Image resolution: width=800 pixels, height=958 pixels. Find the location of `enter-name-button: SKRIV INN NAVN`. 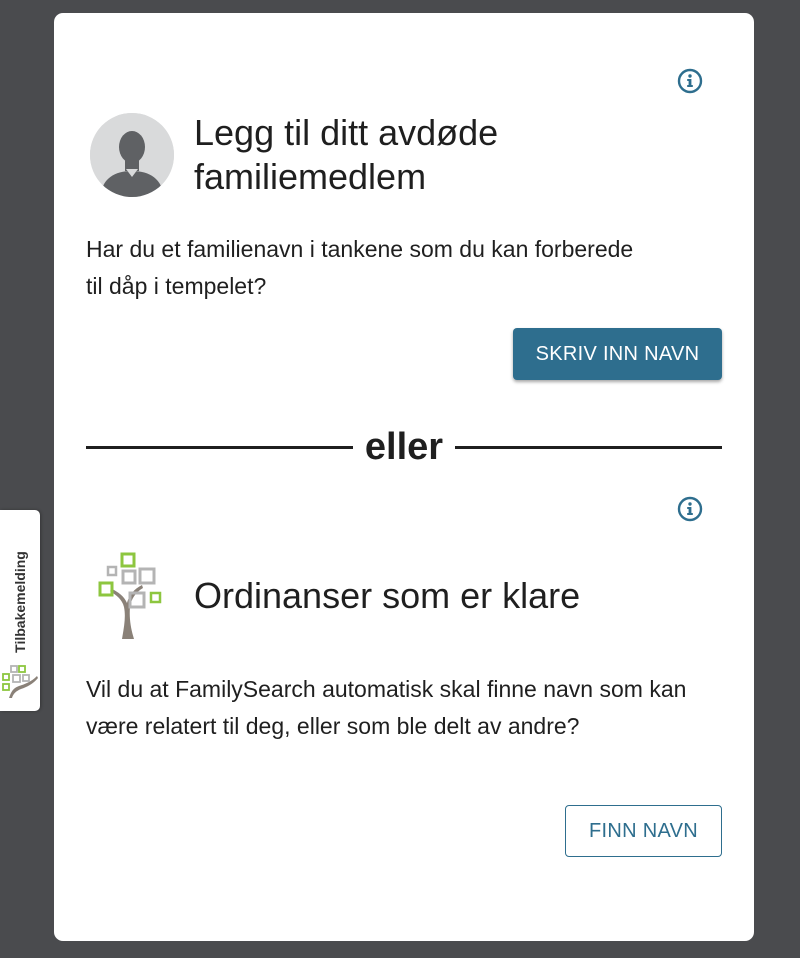

enter-name-button: SKRIV INN NAVN is located at coordinates (617, 354).